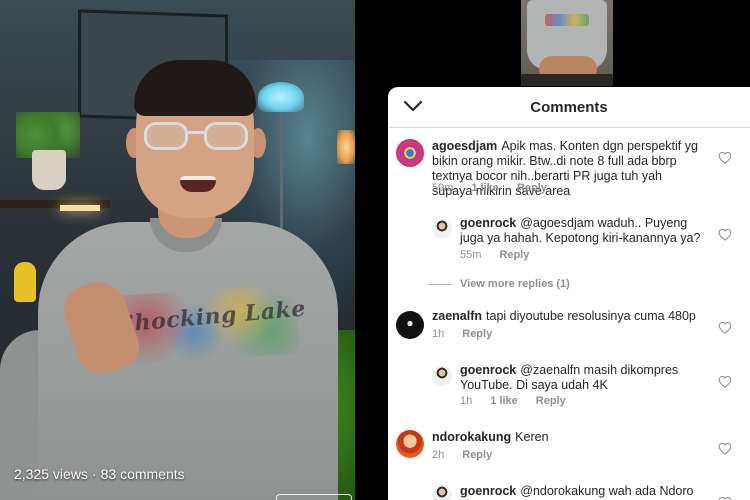 This screenshot has width=750, height=500. I want to click on figurine, so click(25, 282).